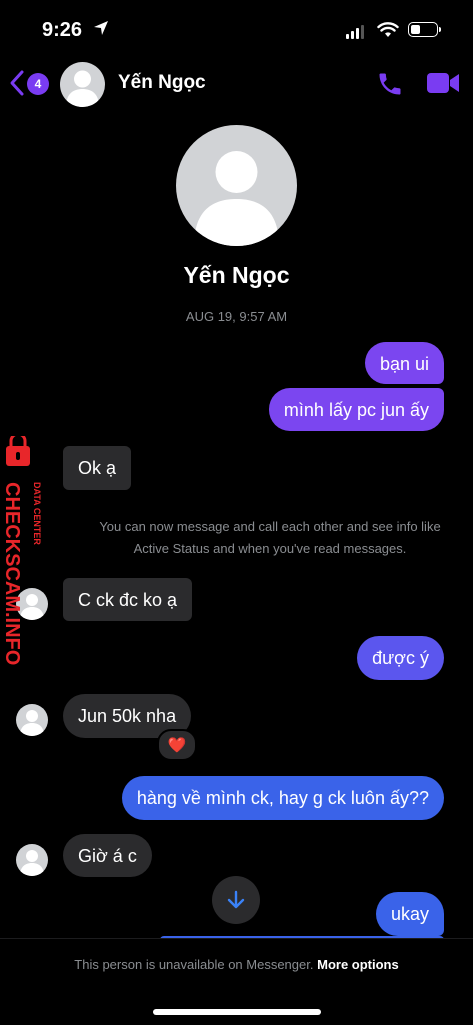  I want to click on watermark-text: CHECKSCAM.INFO, so click(12, 573).